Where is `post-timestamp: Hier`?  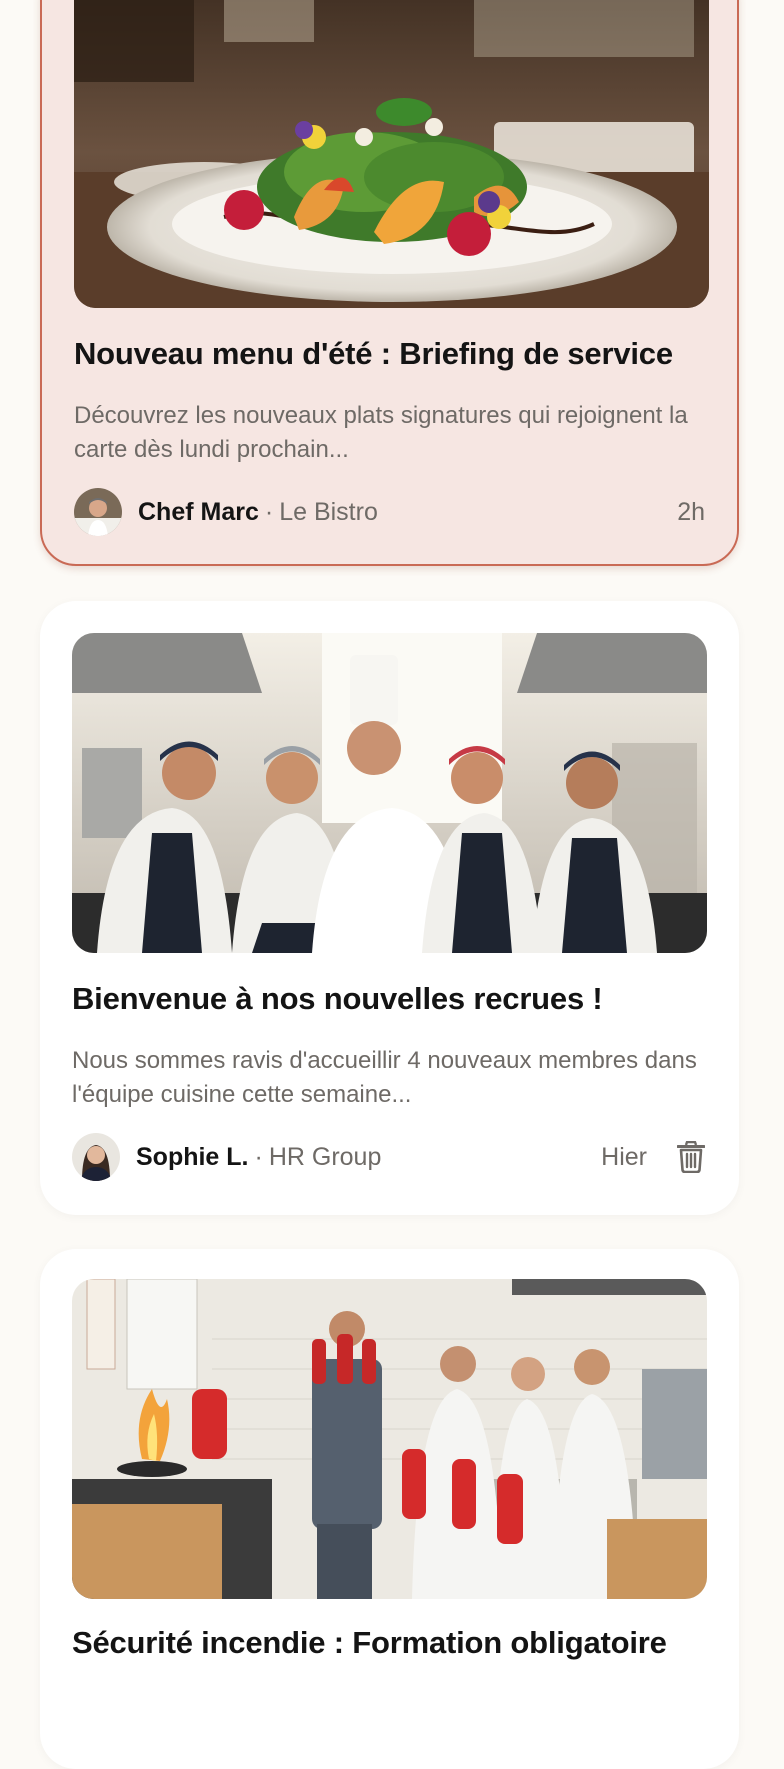 post-timestamp: Hier is located at coordinates (624, 1156).